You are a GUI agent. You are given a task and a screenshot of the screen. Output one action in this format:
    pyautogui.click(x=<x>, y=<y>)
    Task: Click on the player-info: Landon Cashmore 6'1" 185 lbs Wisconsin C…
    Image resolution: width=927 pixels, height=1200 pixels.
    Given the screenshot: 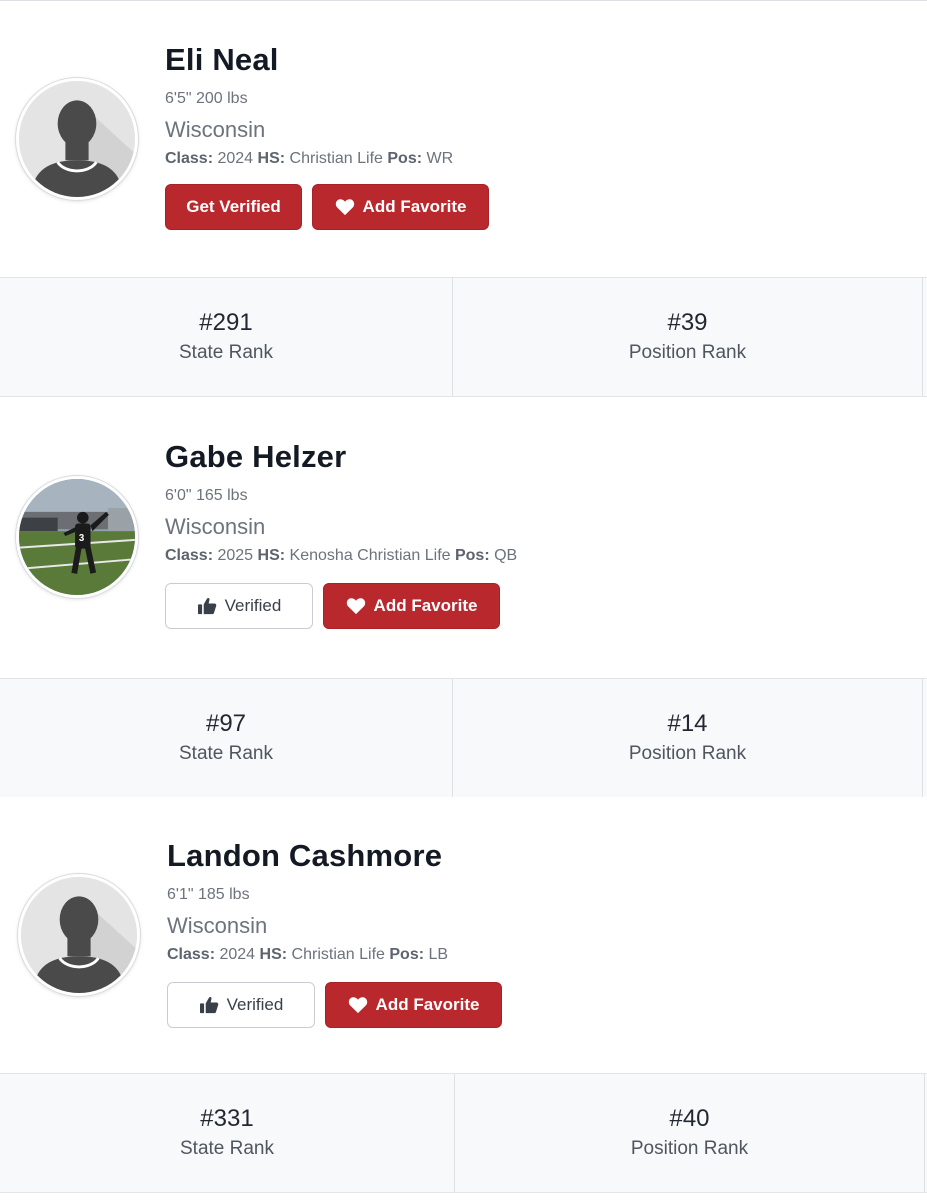 What is the action you would take?
    pyautogui.click(x=334, y=933)
    